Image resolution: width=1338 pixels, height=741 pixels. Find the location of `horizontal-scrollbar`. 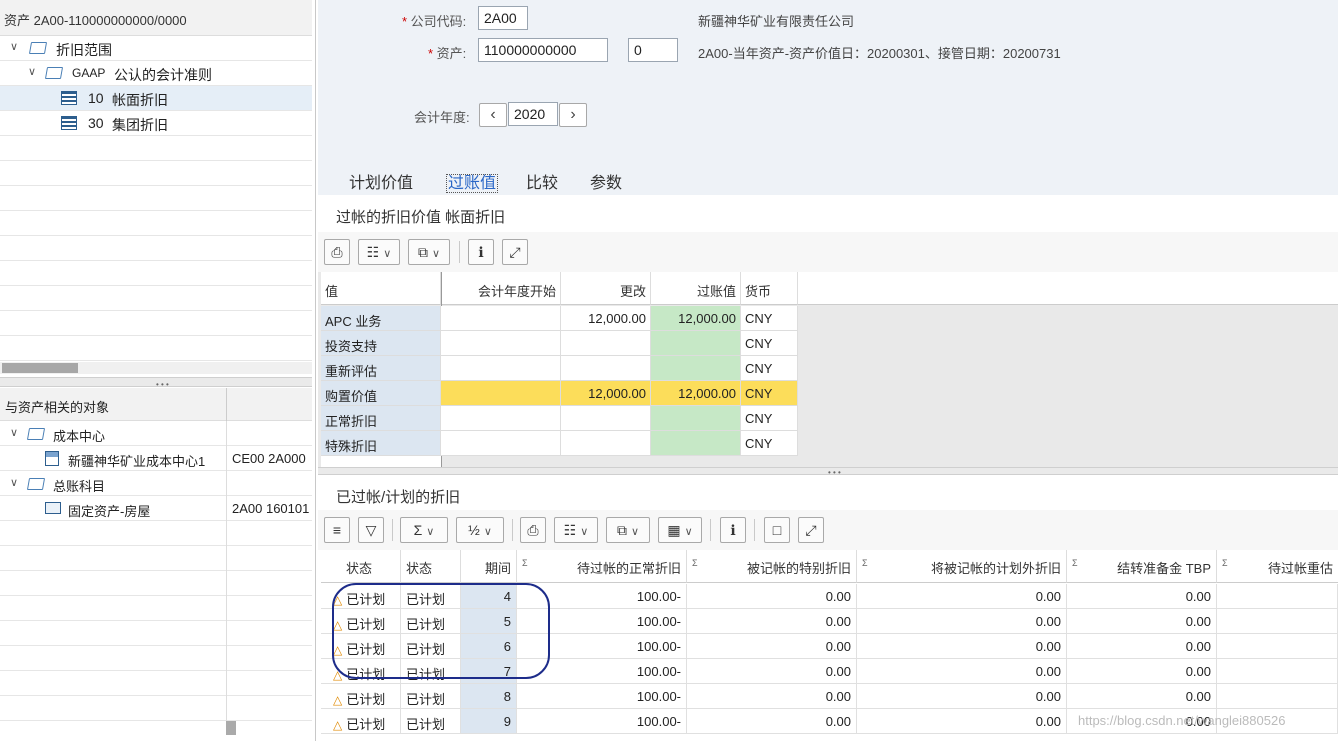

horizontal-scrollbar is located at coordinates (156, 368).